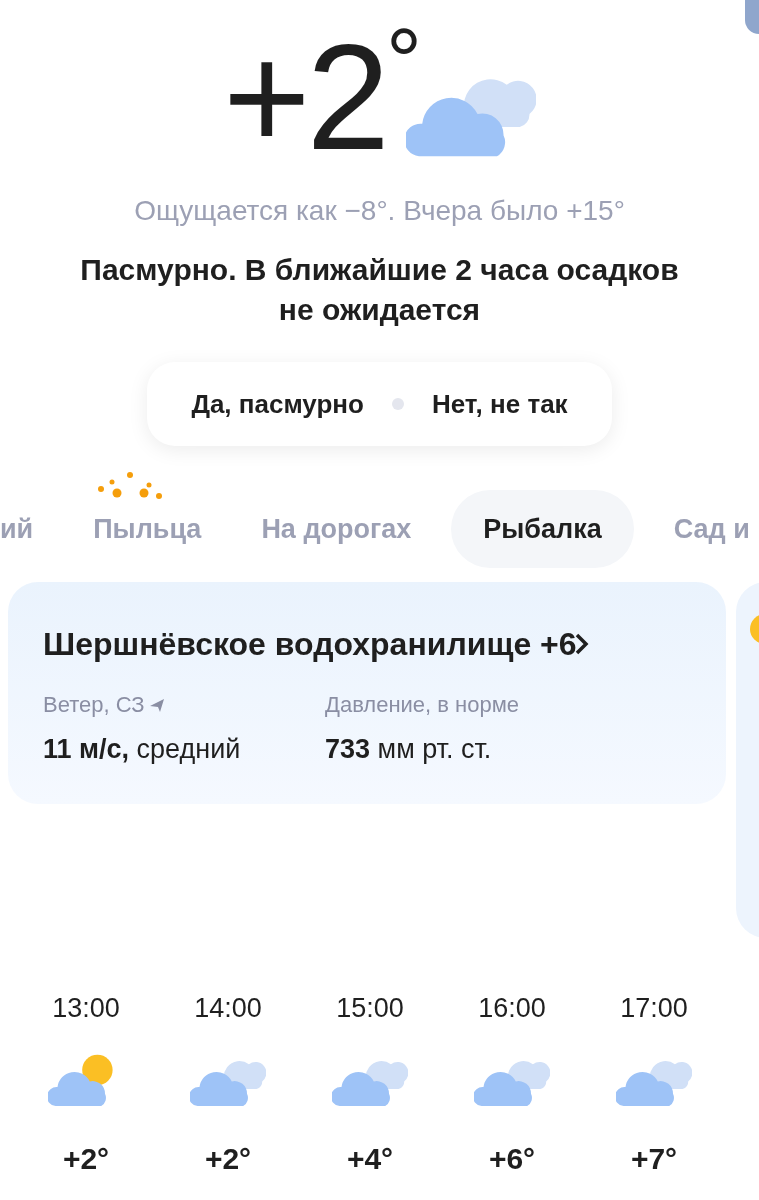  I want to click on hour-time: 14:00, so click(228, 1008).